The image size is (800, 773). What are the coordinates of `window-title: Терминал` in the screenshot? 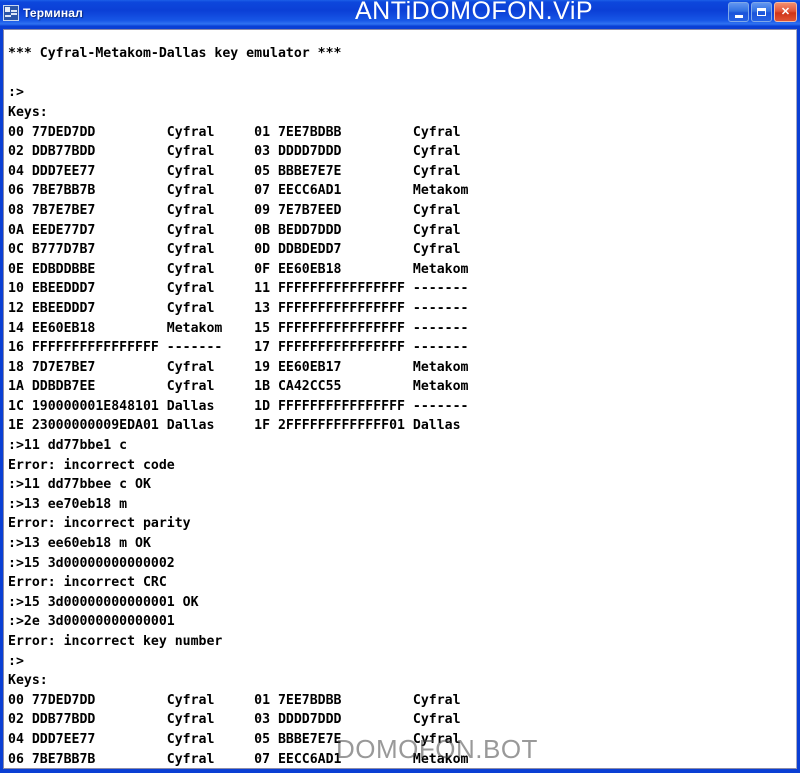 It's located at (53, 13).